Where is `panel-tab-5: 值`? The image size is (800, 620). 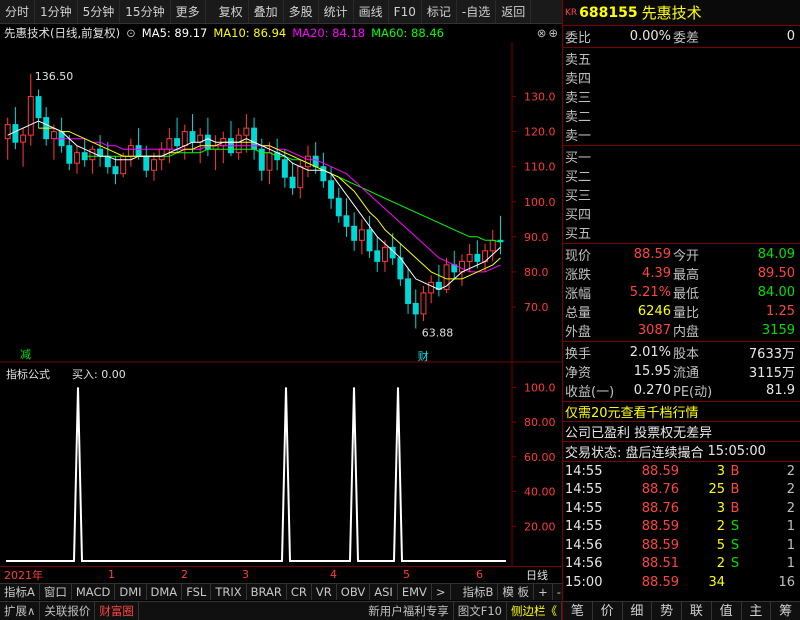 panel-tab-5: 值 is located at coordinates (727, 611).